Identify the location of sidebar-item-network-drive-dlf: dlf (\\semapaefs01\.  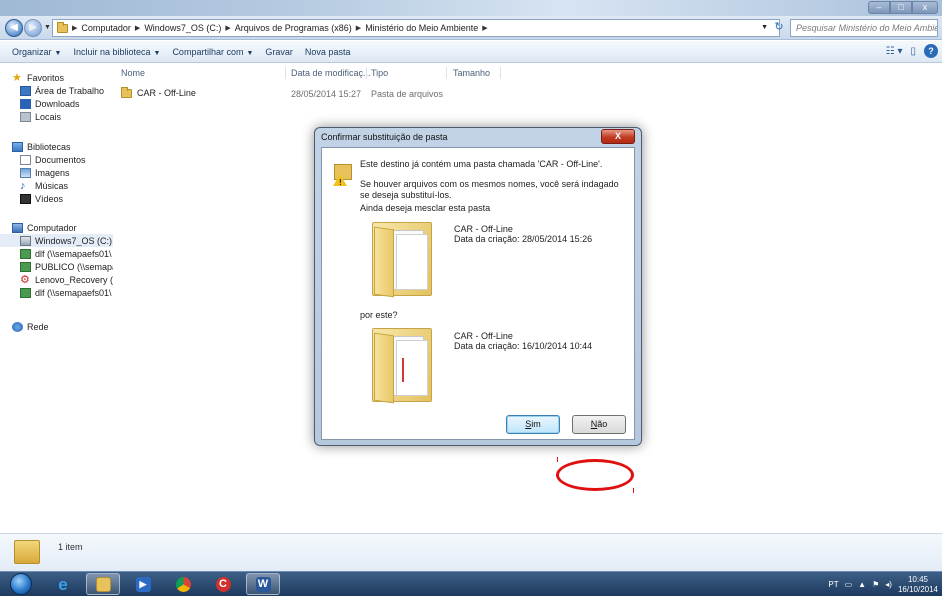
(56, 253).